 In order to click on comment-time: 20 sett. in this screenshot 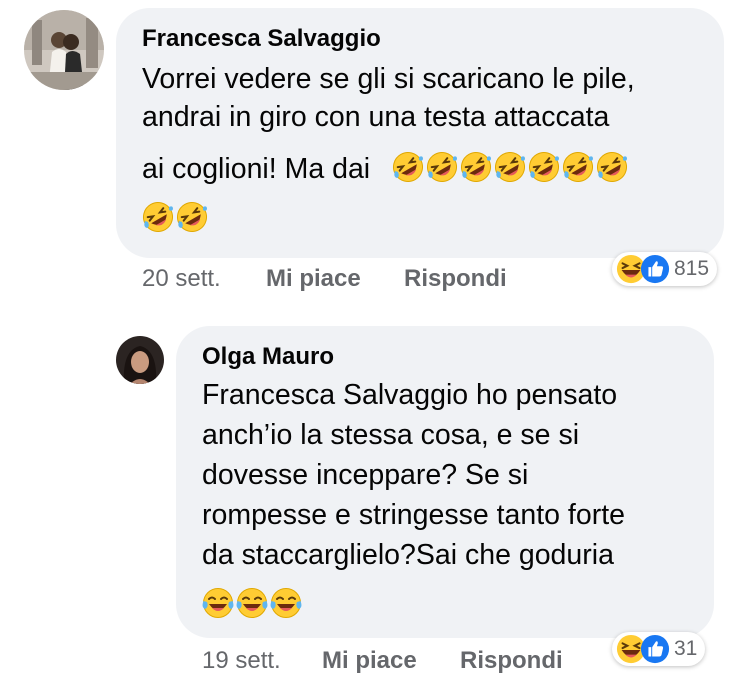, I will do `click(181, 279)`.